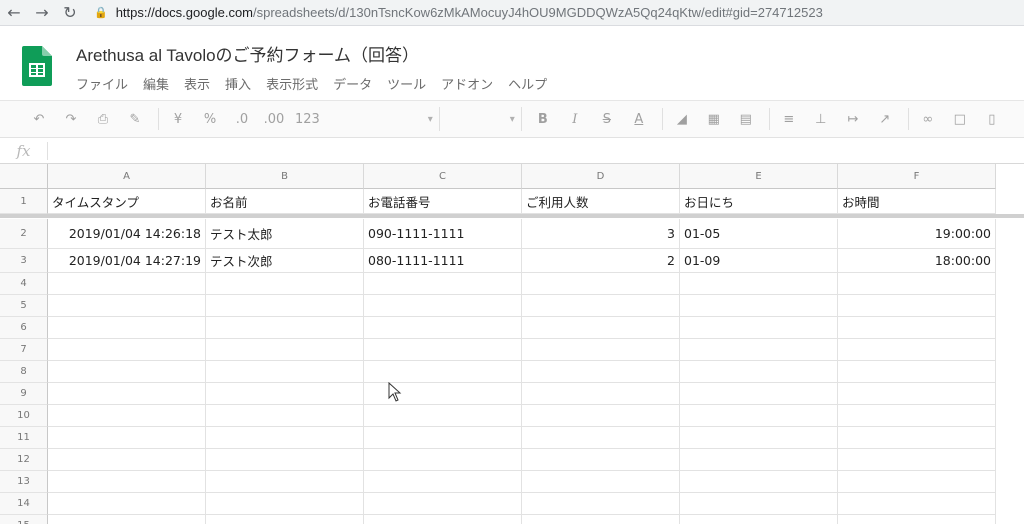  Describe the element at coordinates (917, 394) in the screenshot. I see `cell-f9` at that location.